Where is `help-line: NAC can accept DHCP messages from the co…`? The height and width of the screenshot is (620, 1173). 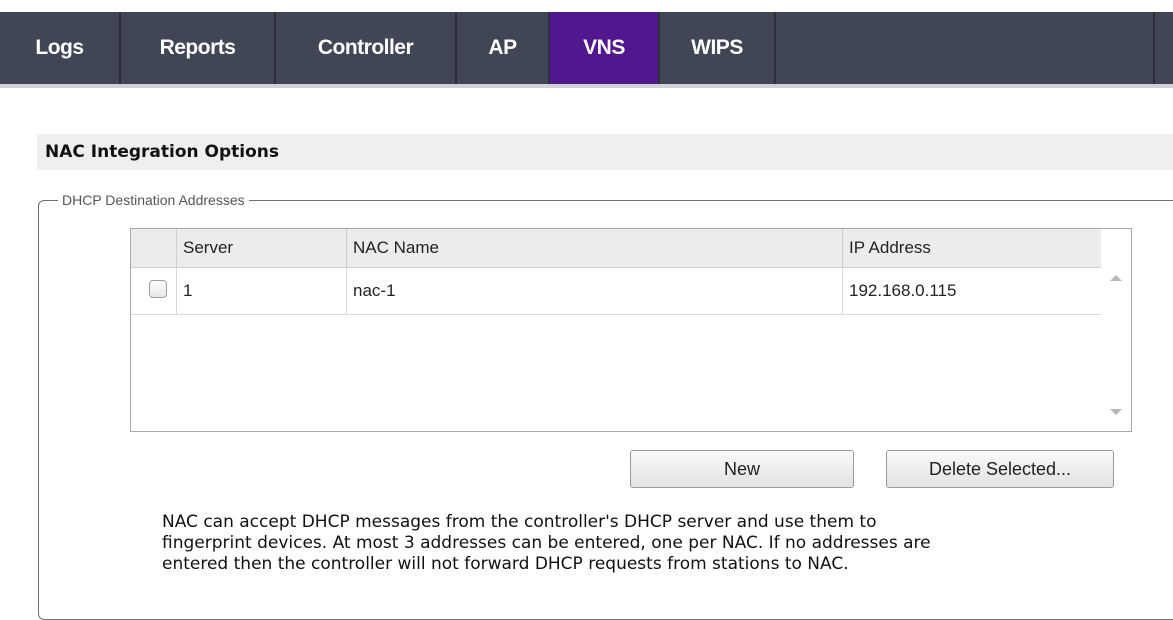
help-line: NAC can accept DHCP messages from the co… is located at coordinates (519, 522).